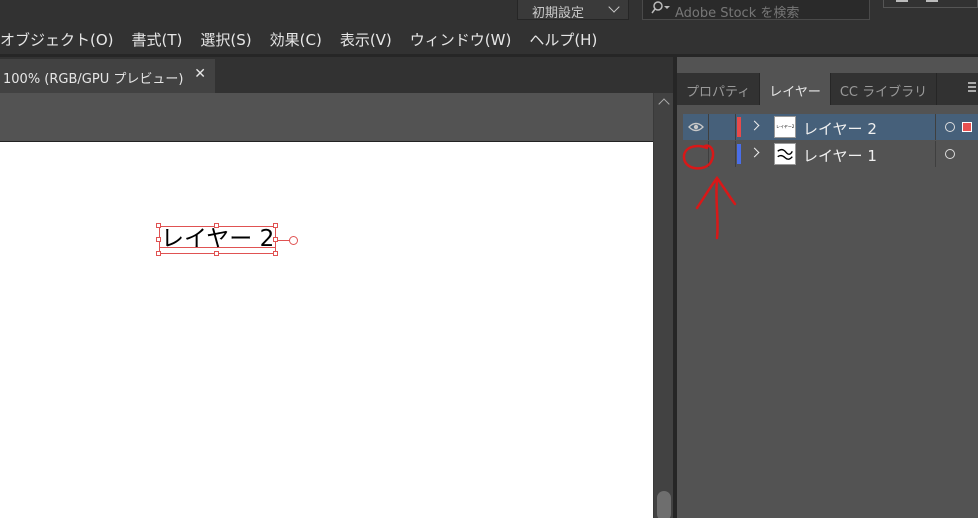 The height and width of the screenshot is (518, 978). What do you see at coordinates (719, 89) in the screenshot?
I see `tab-properties: プロパティ` at bounding box center [719, 89].